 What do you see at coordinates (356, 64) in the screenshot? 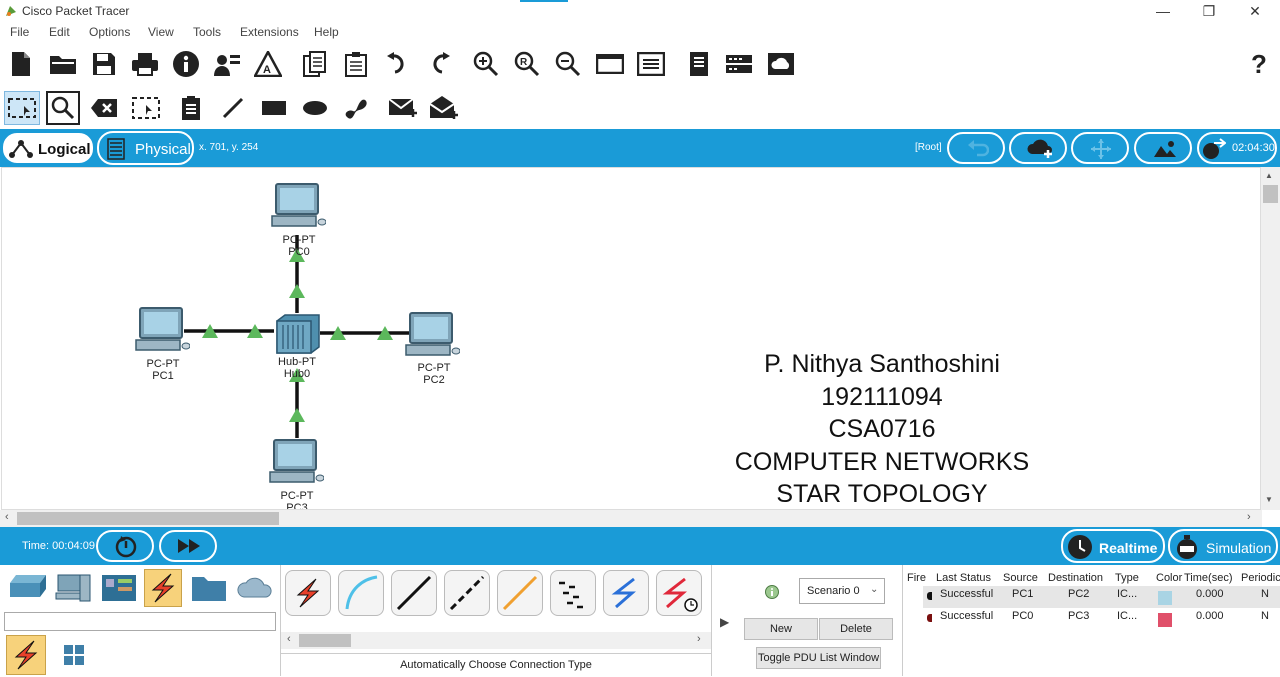
I see `paste-icon` at bounding box center [356, 64].